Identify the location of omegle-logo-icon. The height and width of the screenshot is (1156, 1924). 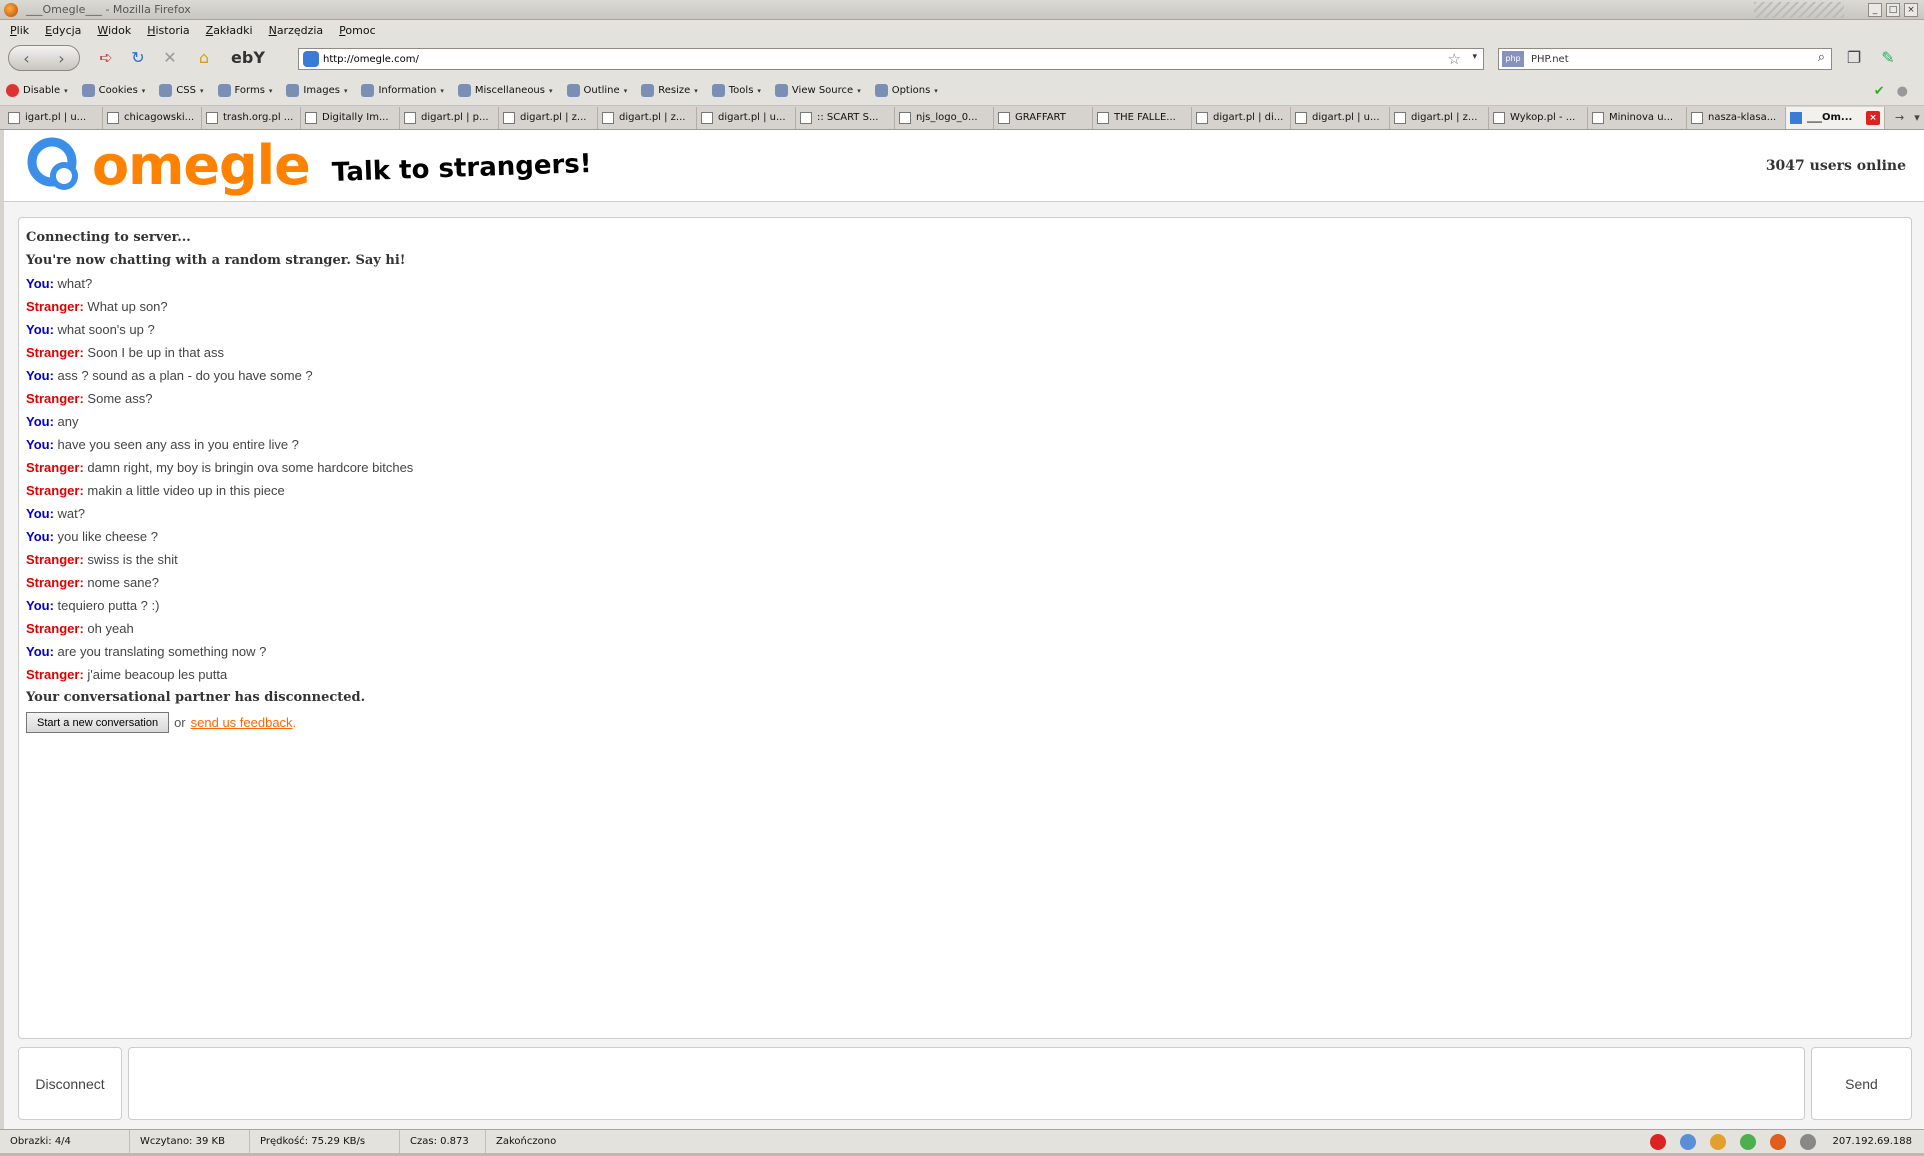
(52, 163).